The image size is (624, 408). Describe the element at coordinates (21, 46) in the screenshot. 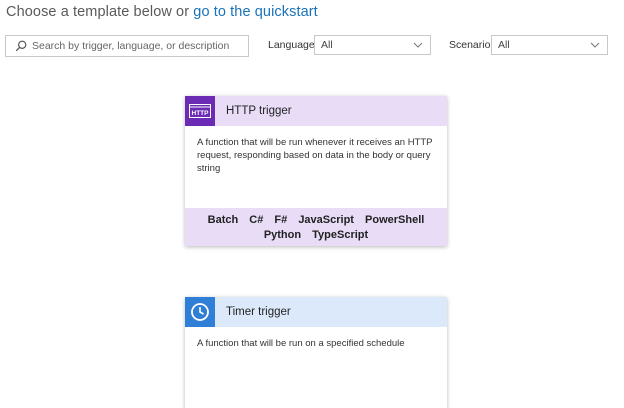

I see `search-icon` at that location.